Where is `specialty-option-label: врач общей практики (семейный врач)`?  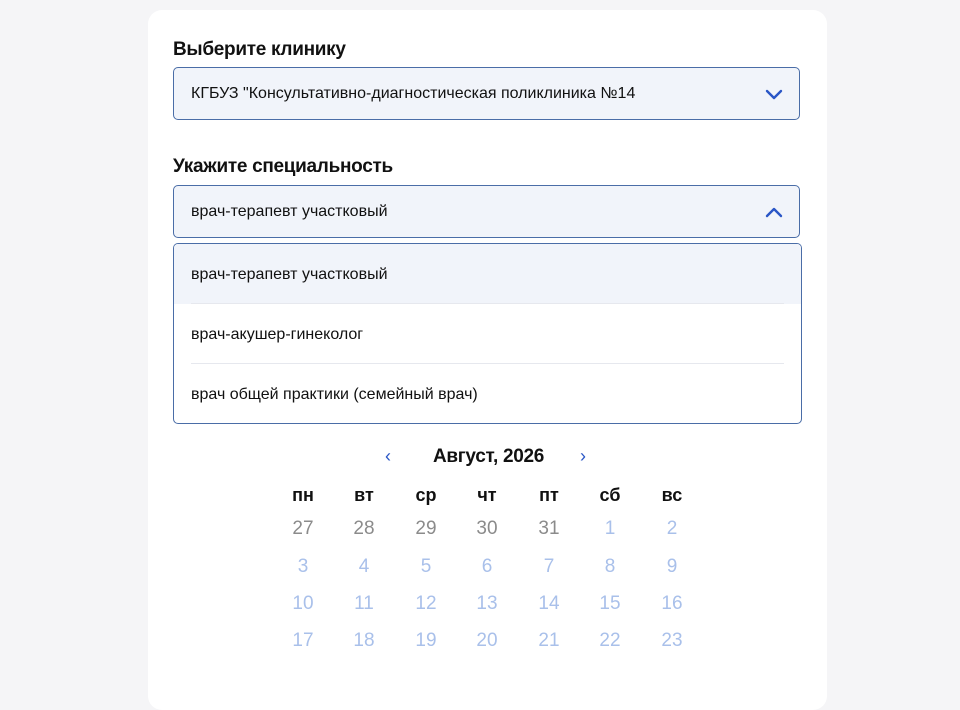
specialty-option-label: врач общей практики (семейный врач) is located at coordinates (334, 394).